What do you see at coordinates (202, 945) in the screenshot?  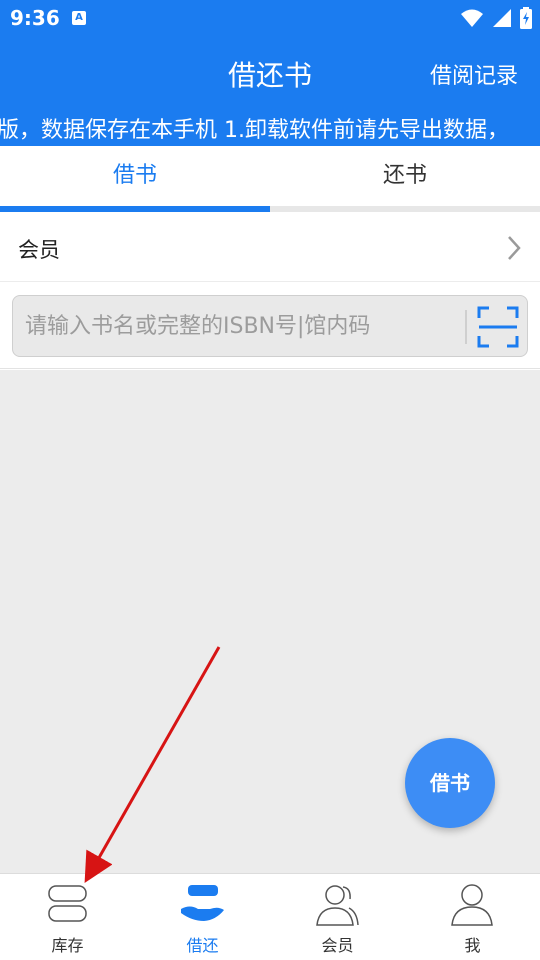 I see `nav-label-lend-return: 借还` at bounding box center [202, 945].